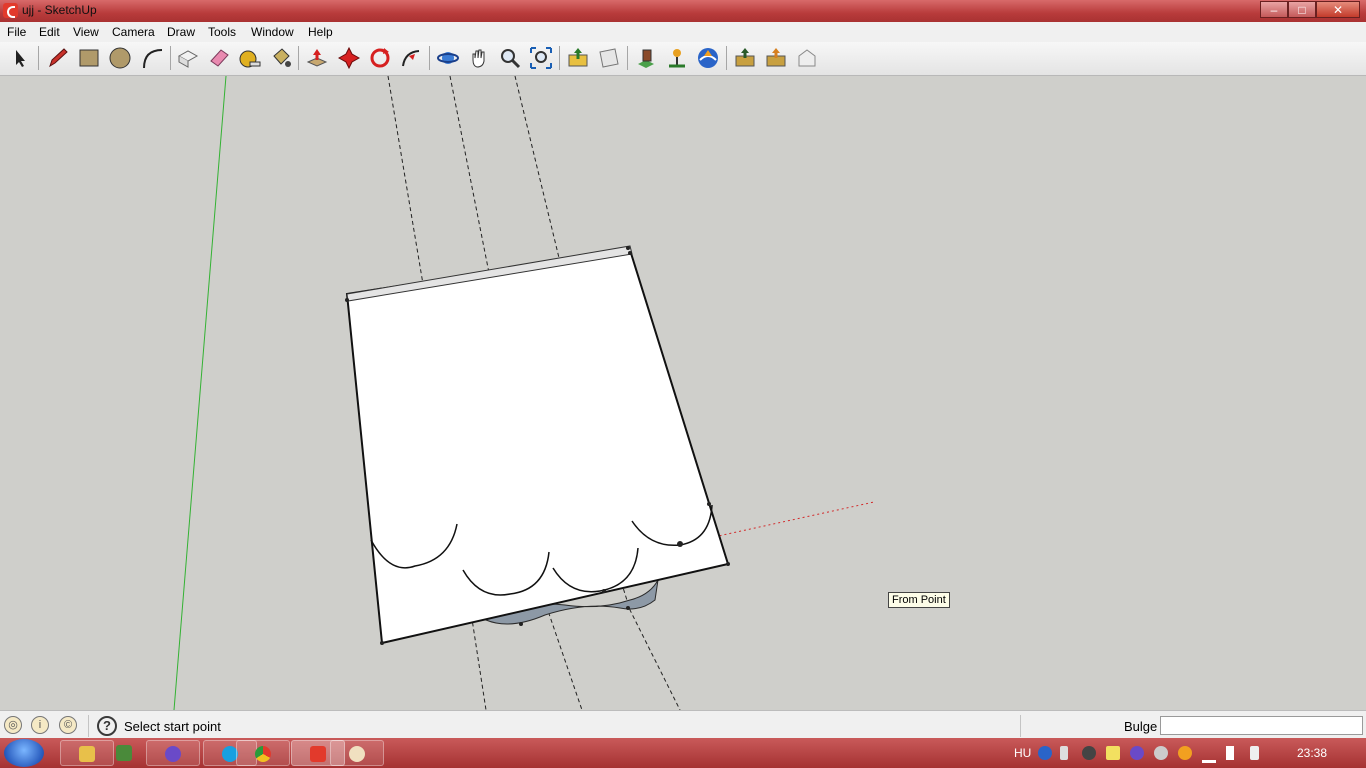 The image size is (1366, 768). Describe the element at coordinates (1230, 753) in the screenshot. I see `flag-tray-icon` at that location.